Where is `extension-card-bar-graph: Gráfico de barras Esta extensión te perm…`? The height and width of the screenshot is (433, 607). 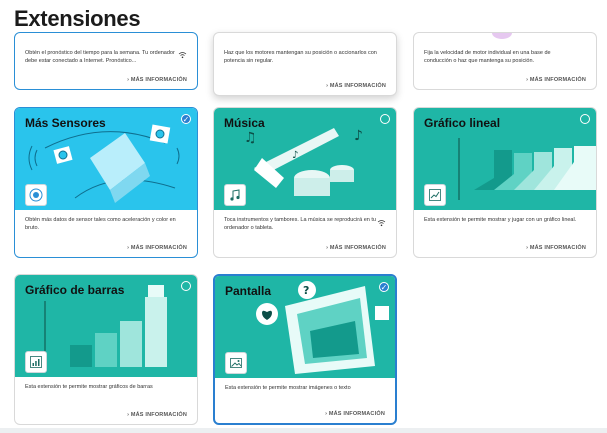
extension-card-bar-graph: Gráfico de barras Esta extensión te perm… is located at coordinates (106, 349).